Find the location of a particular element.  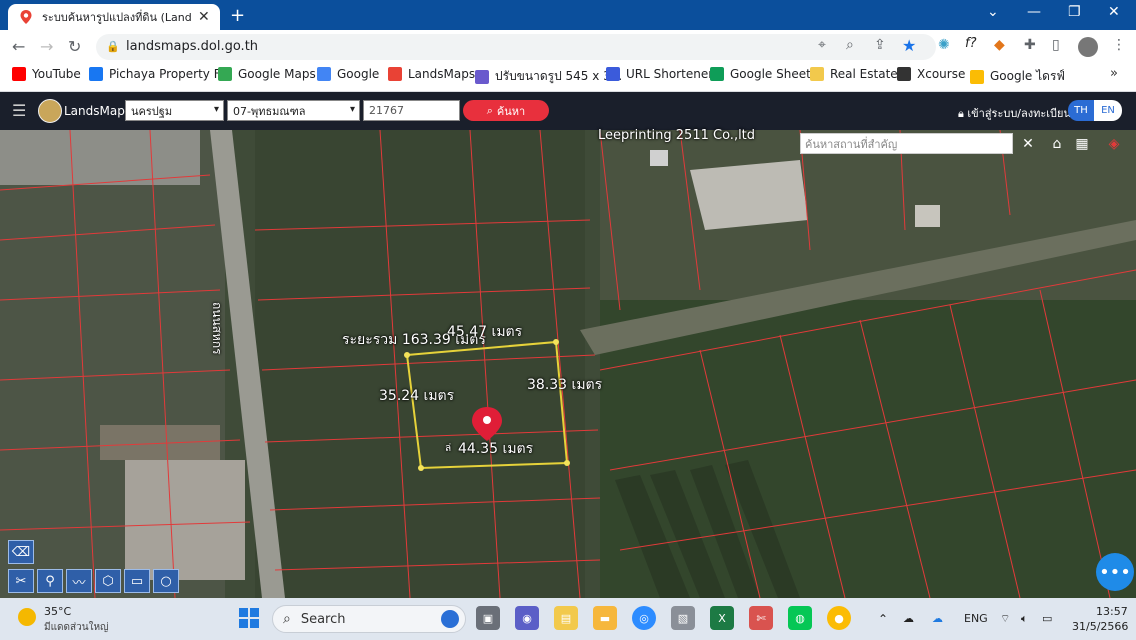

search-button-label: ค้นหา is located at coordinates (511, 111).